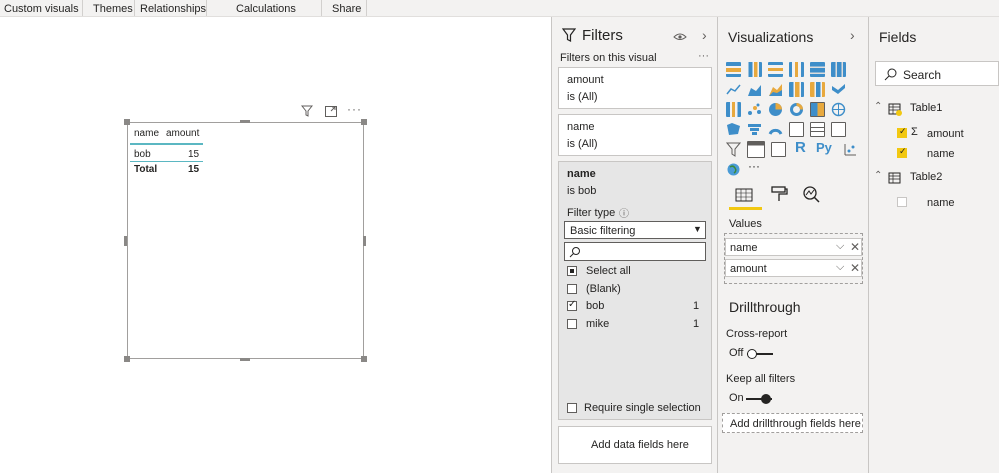  What do you see at coordinates (800, 147) in the screenshot?
I see `r-visual-icon: R` at bounding box center [800, 147].